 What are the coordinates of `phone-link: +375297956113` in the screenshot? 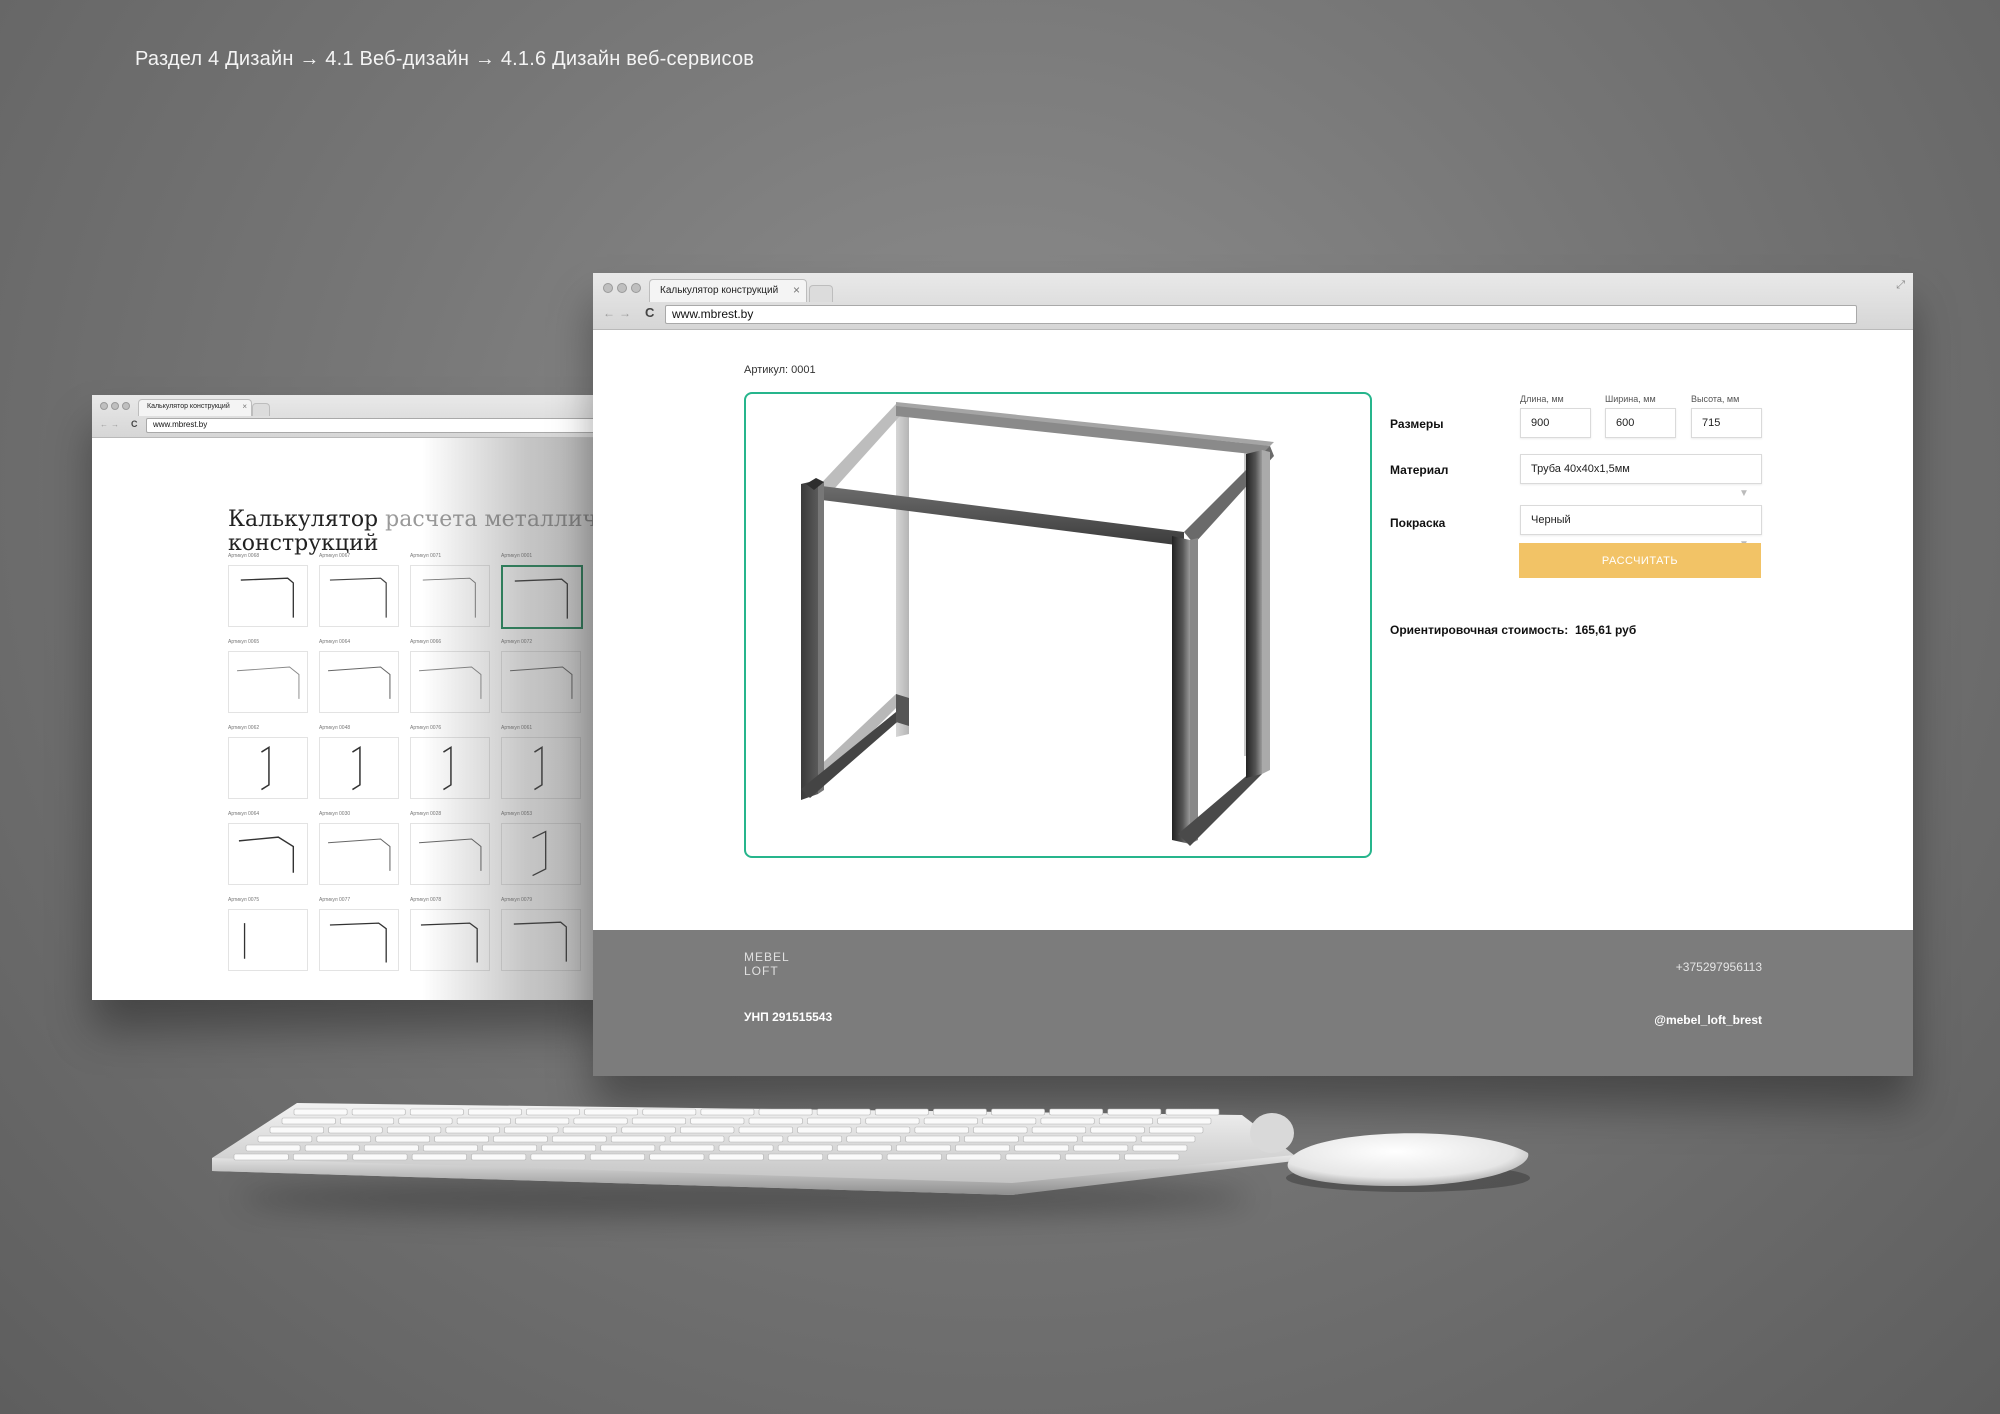 It's located at (1719, 967).